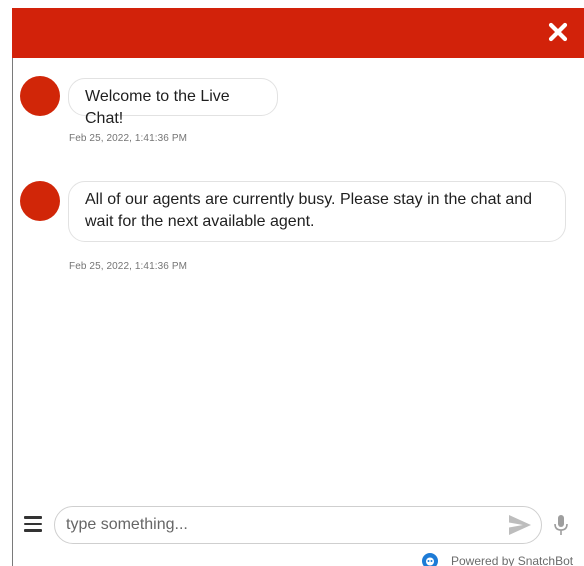 Image resolution: width=584 pixels, height=566 pixels. I want to click on message-input, so click(298, 525).